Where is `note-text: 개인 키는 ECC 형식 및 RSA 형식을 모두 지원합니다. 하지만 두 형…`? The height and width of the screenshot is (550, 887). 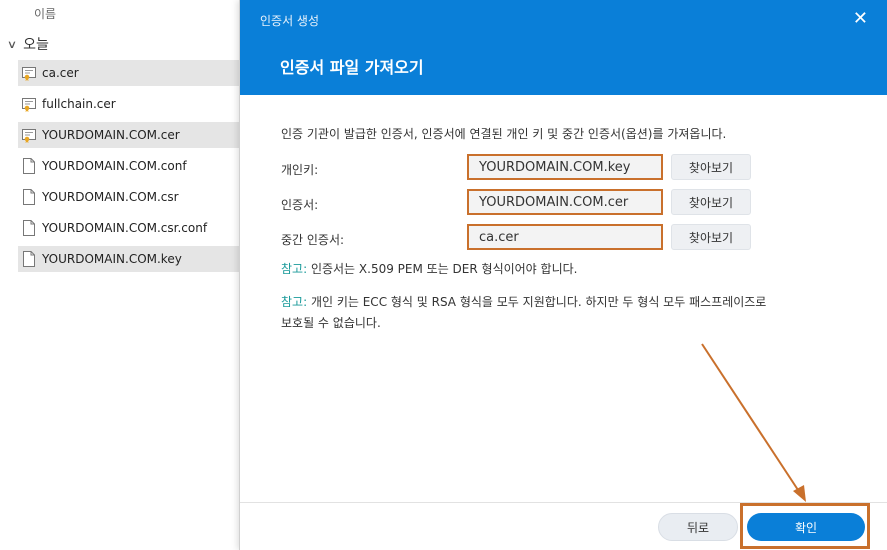 note-text: 개인 키는 ECC 형식 및 RSA 형식을 모두 지원합니다. 하지만 두 형… is located at coordinates (537, 302).